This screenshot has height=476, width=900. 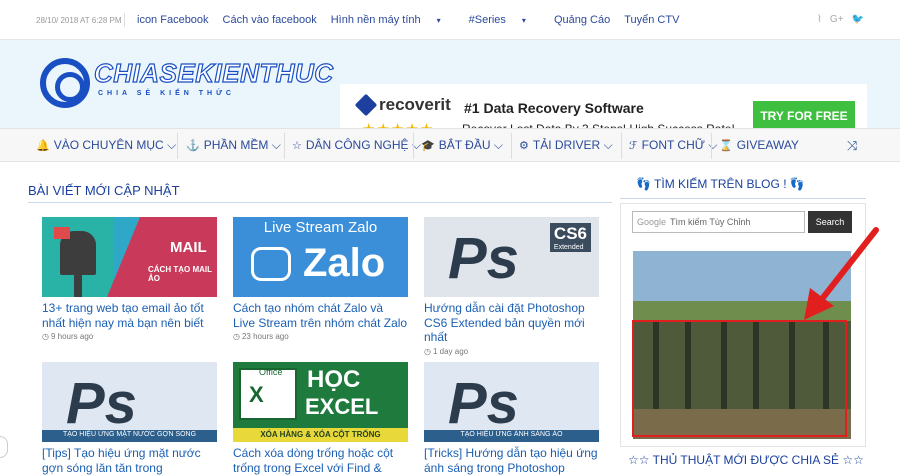 What do you see at coordinates (746, 460) in the screenshot?
I see `sidebar-tips-title: ☆☆ THỦ THUẬT MỚI ĐƯỢC CHIA SẺ ☆☆` at bounding box center [746, 460].